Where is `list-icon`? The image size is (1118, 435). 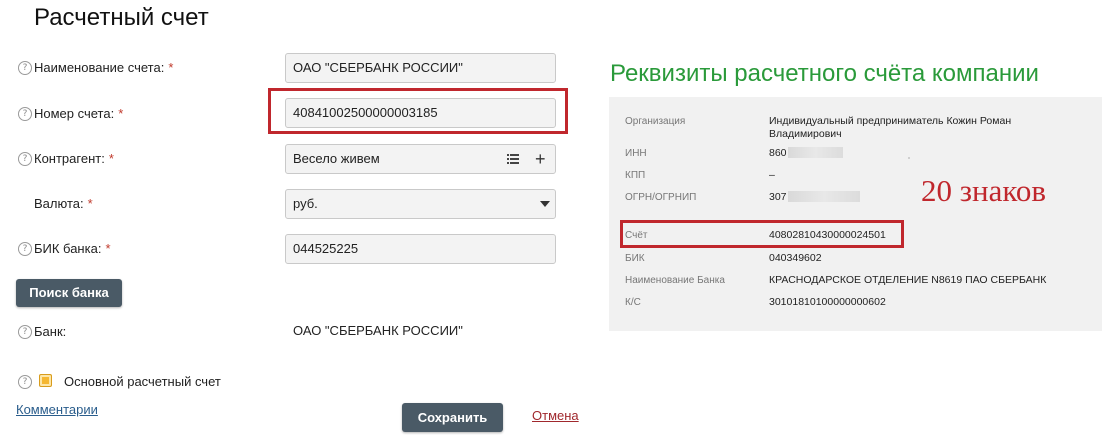
list-icon is located at coordinates (513, 159).